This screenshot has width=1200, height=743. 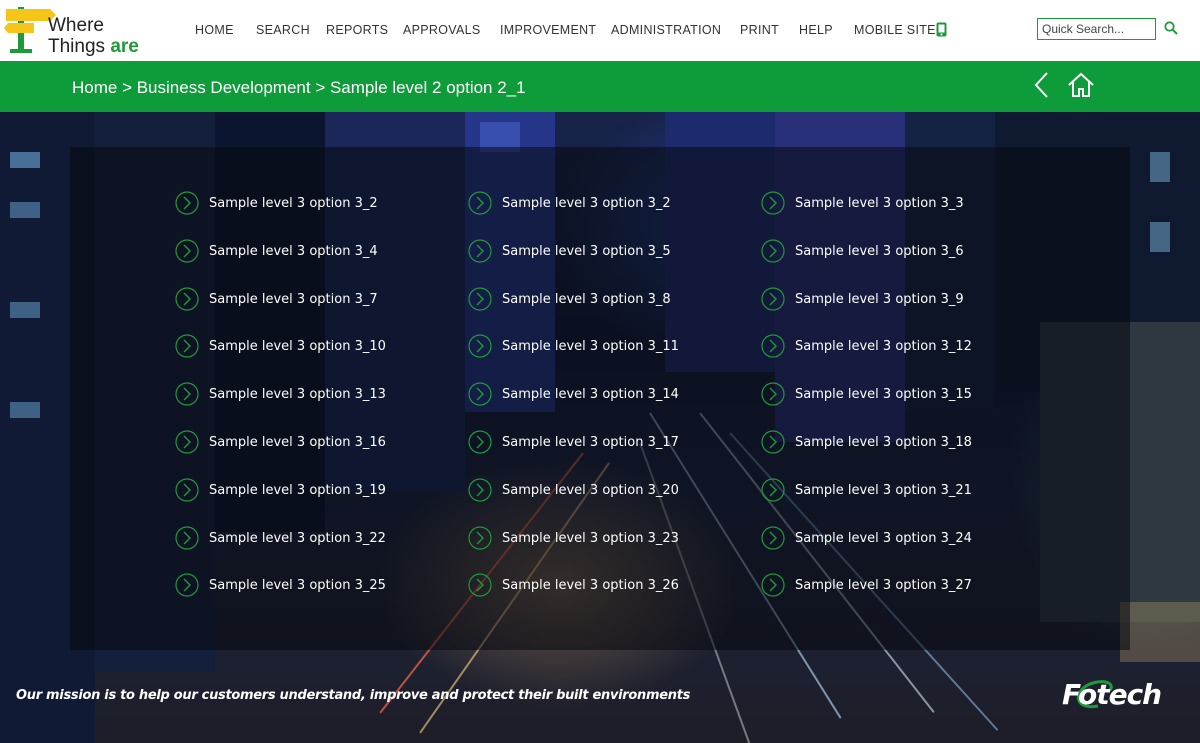 I want to click on option-label: Sample level 3 option 3_26, so click(x=590, y=585).